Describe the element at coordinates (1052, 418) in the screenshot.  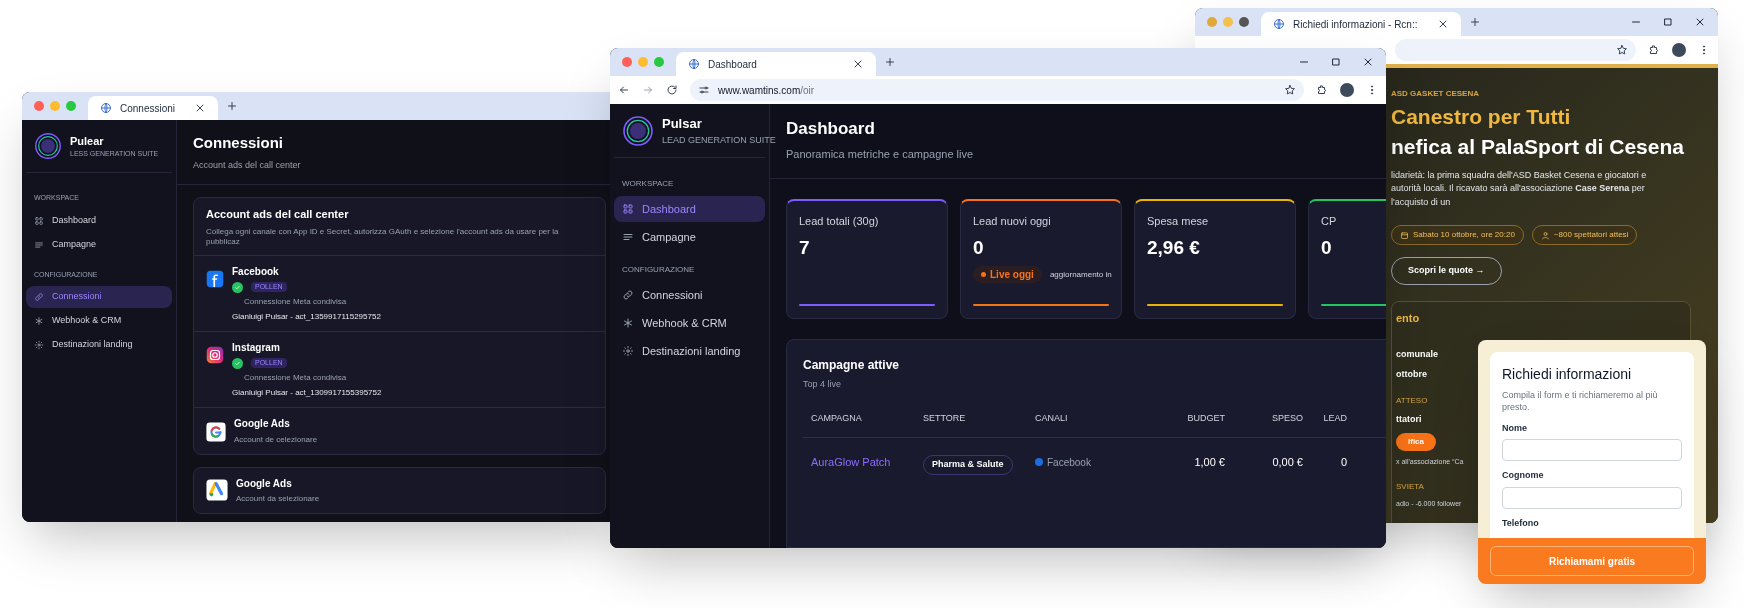
I see `column-header: CANALI` at that location.